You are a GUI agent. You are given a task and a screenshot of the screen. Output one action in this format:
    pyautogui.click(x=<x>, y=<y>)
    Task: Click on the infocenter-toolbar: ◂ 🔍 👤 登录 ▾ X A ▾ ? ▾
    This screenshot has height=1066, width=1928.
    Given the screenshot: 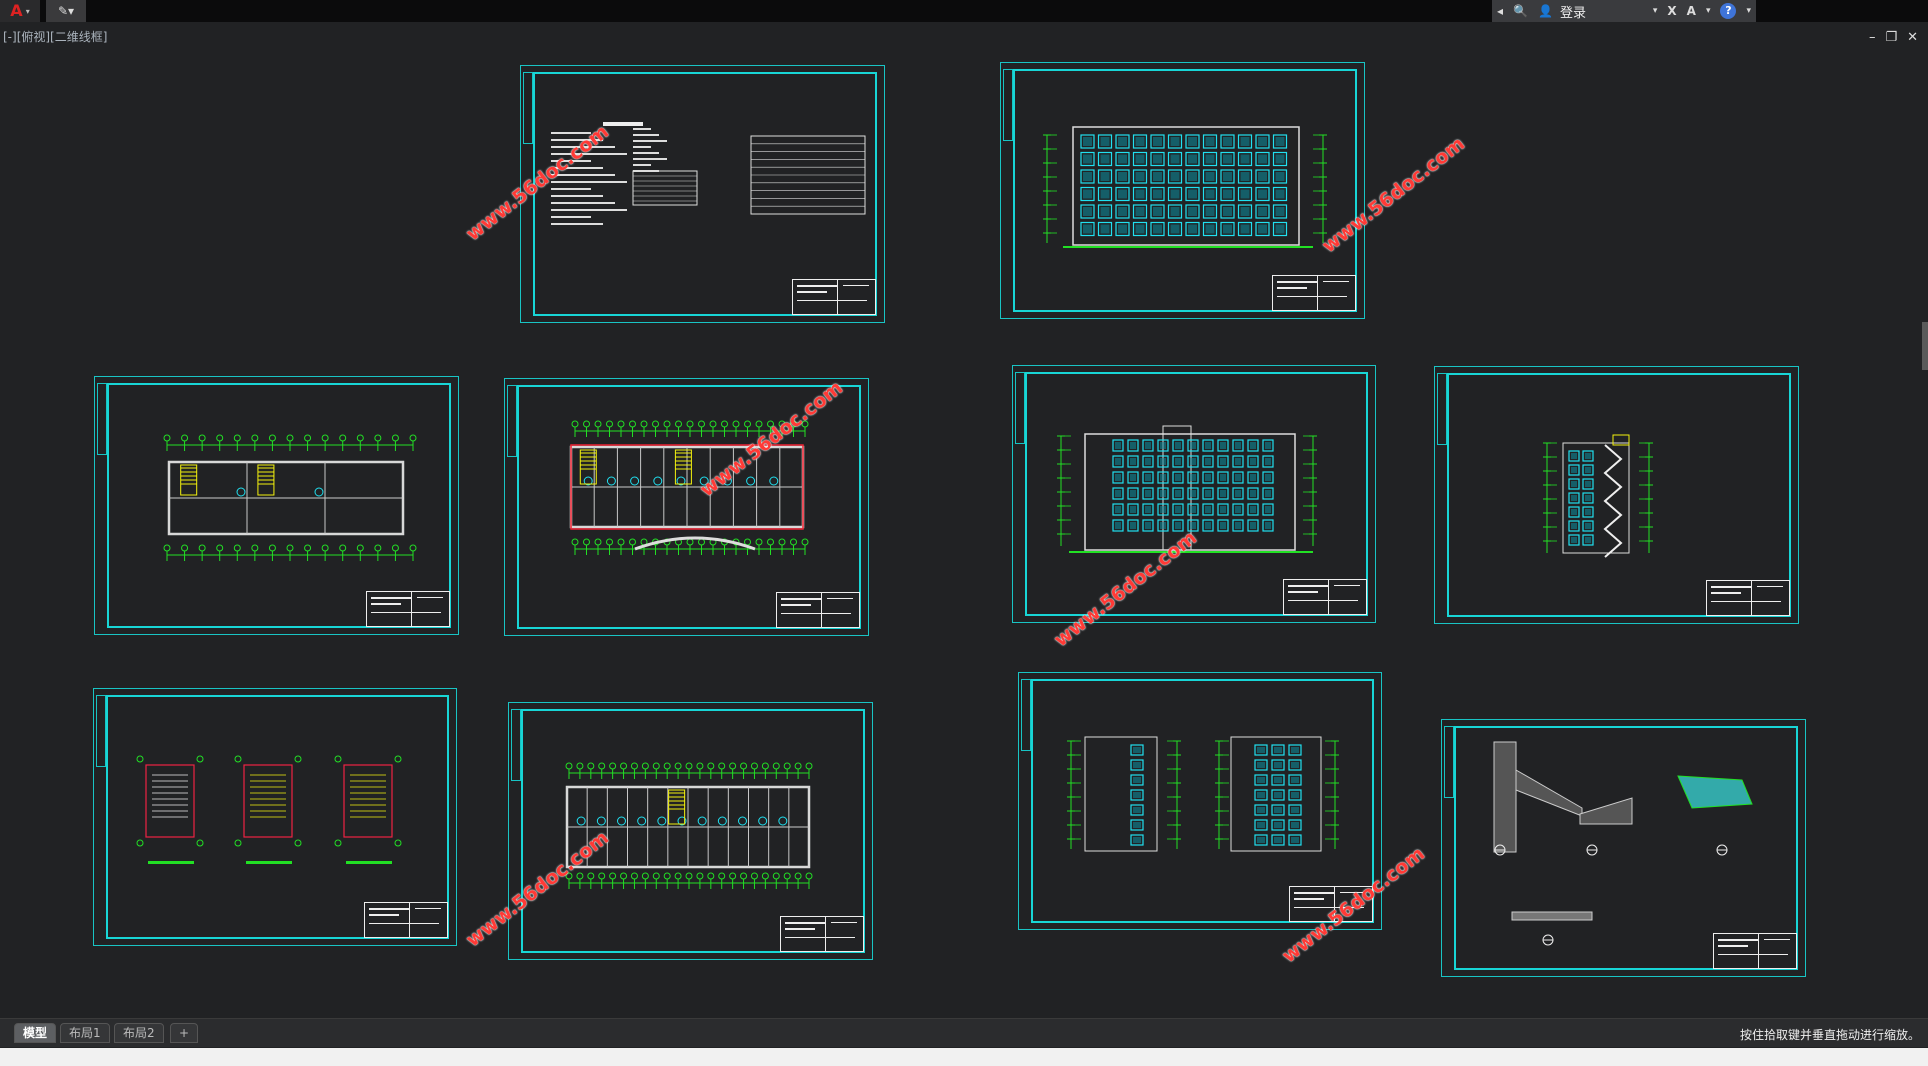 What is the action you would take?
    pyautogui.click(x=1624, y=11)
    